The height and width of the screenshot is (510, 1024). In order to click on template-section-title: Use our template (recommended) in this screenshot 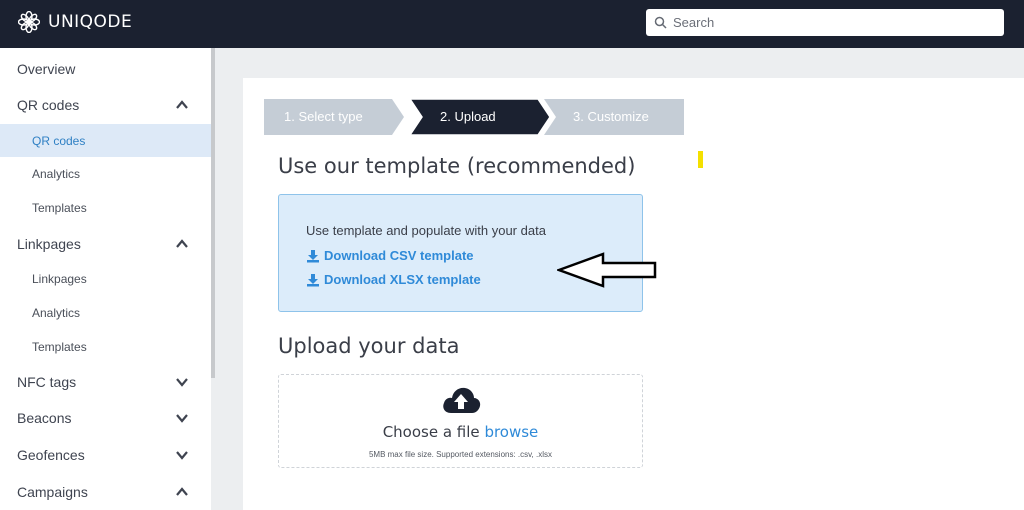, I will do `click(457, 166)`.